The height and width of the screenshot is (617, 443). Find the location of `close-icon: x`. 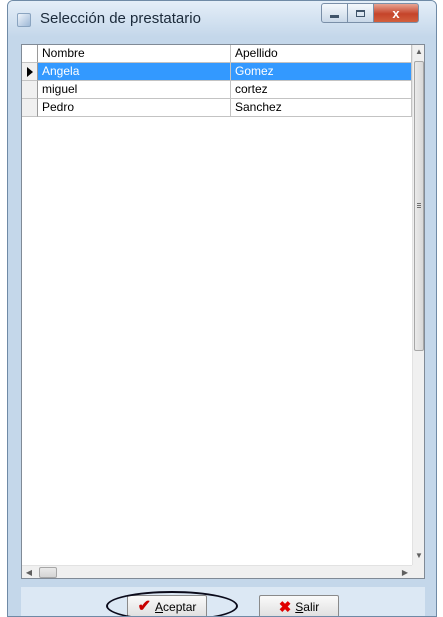

close-icon: x is located at coordinates (396, 13).